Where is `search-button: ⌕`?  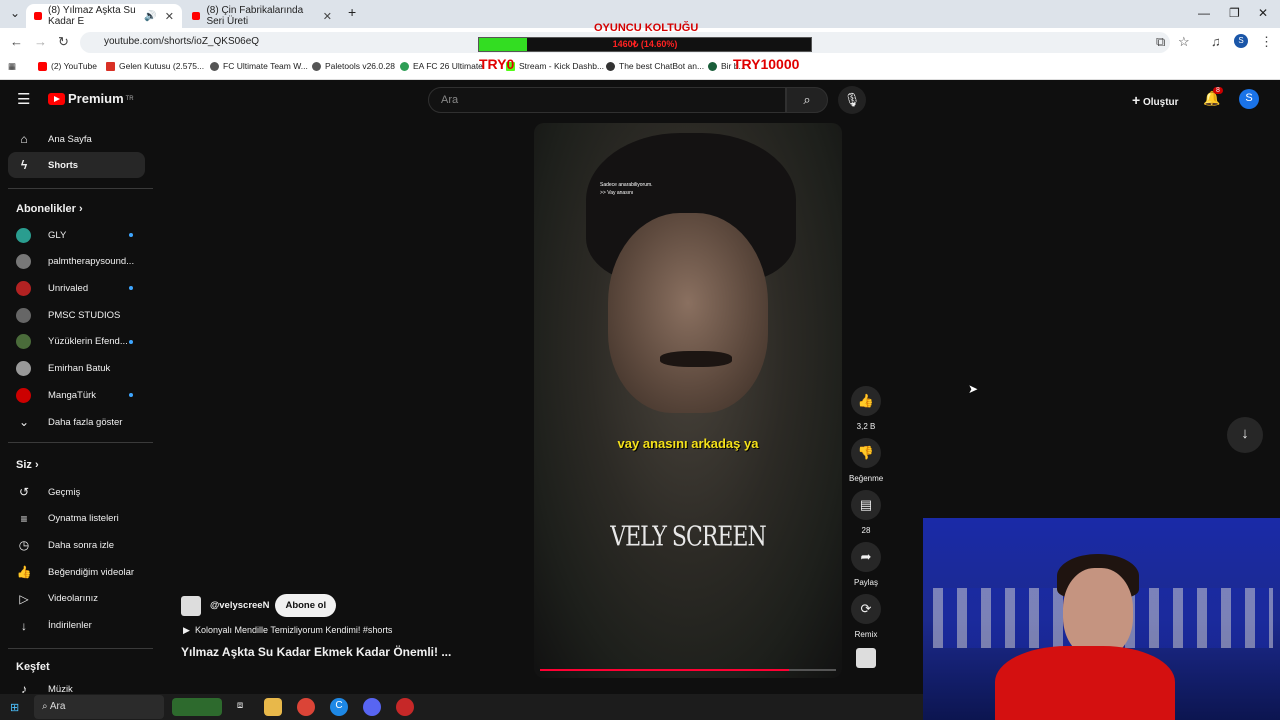 search-button: ⌕ is located at coordinates (807, 100).